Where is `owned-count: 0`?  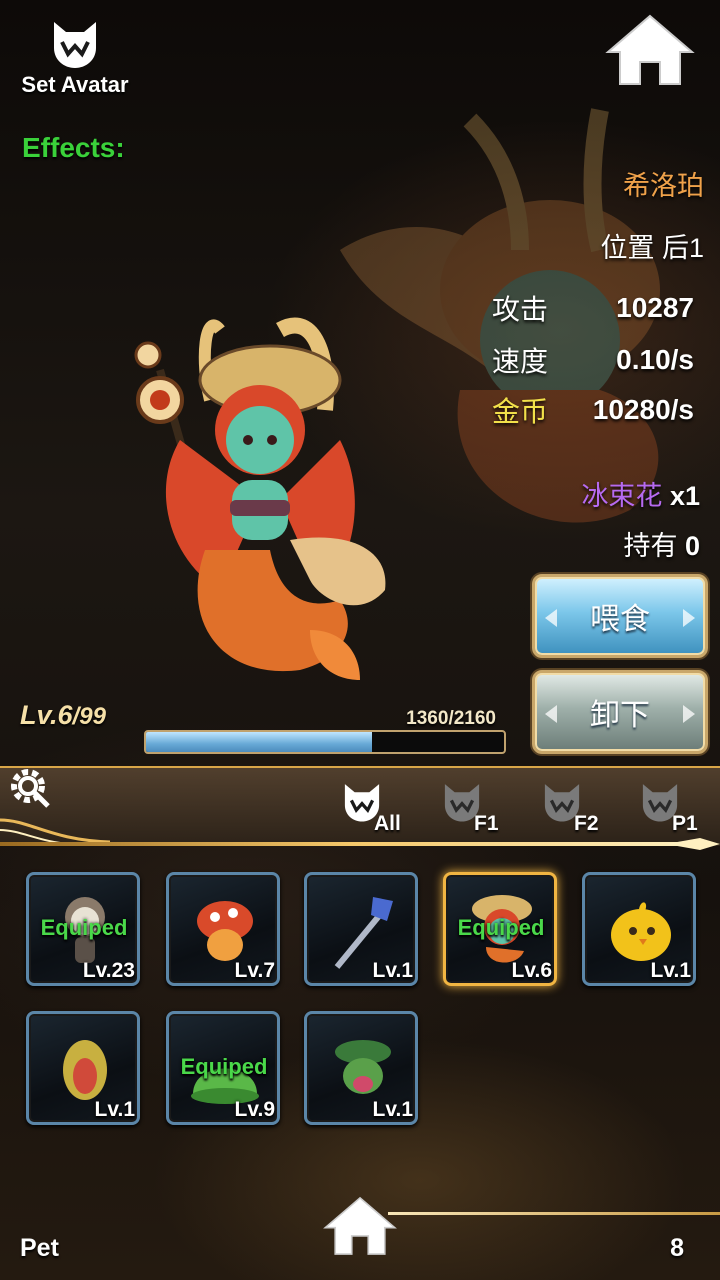 owned-count: 0 is located at coordinates (692, 546).